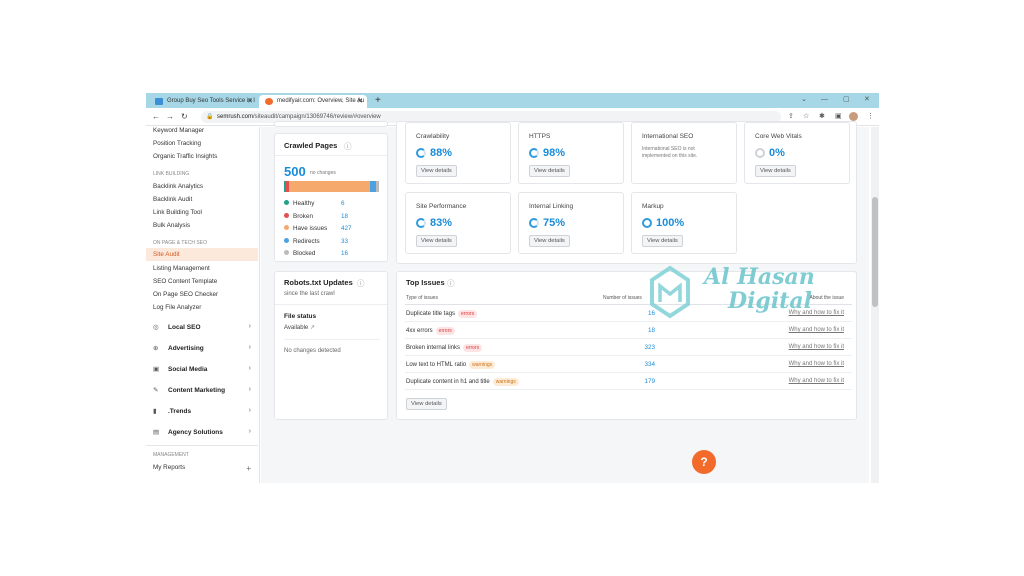 This screenshot has width=1024, height=576. What do you see at coordinates (177, 327) in the screenshot?
I see `sidebar-group-local-seo: ◎ Local SEO` at bounding box center [177, 327].